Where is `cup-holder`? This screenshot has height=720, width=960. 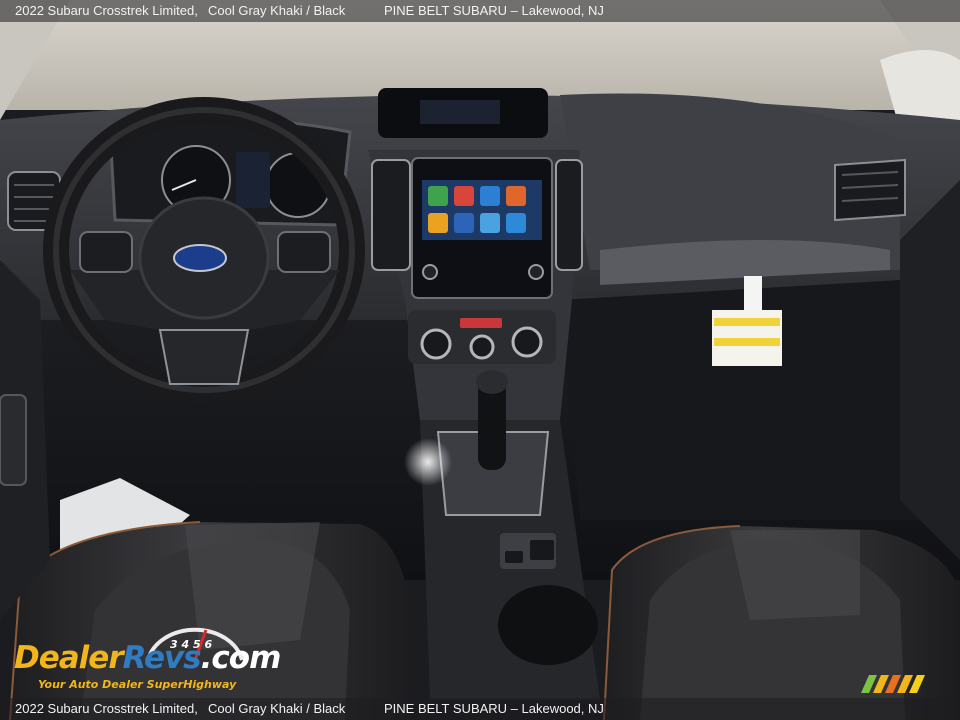
cup-holder is located at coordinates (548, 625).